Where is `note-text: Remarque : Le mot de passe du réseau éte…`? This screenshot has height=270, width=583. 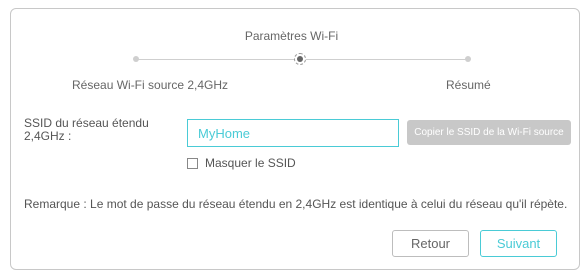
note-text: Remarque : Le mot de passe du réseau éte… is located at coordinates (296, 204).